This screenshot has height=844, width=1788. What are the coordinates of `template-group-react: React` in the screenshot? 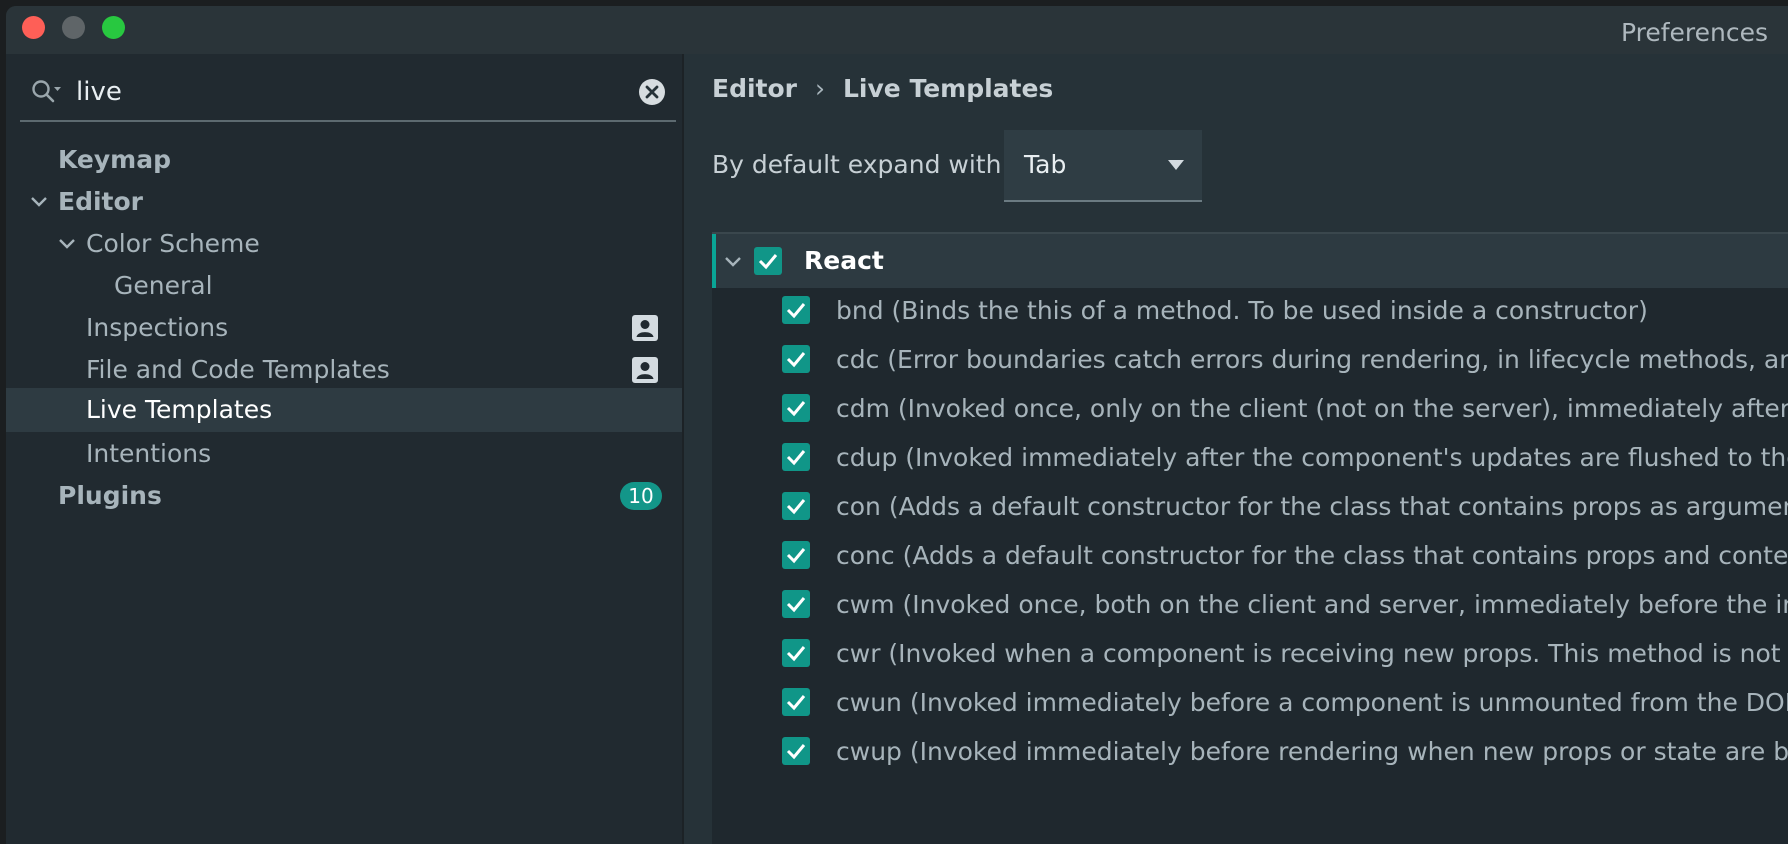 It's located at (1250, 261).